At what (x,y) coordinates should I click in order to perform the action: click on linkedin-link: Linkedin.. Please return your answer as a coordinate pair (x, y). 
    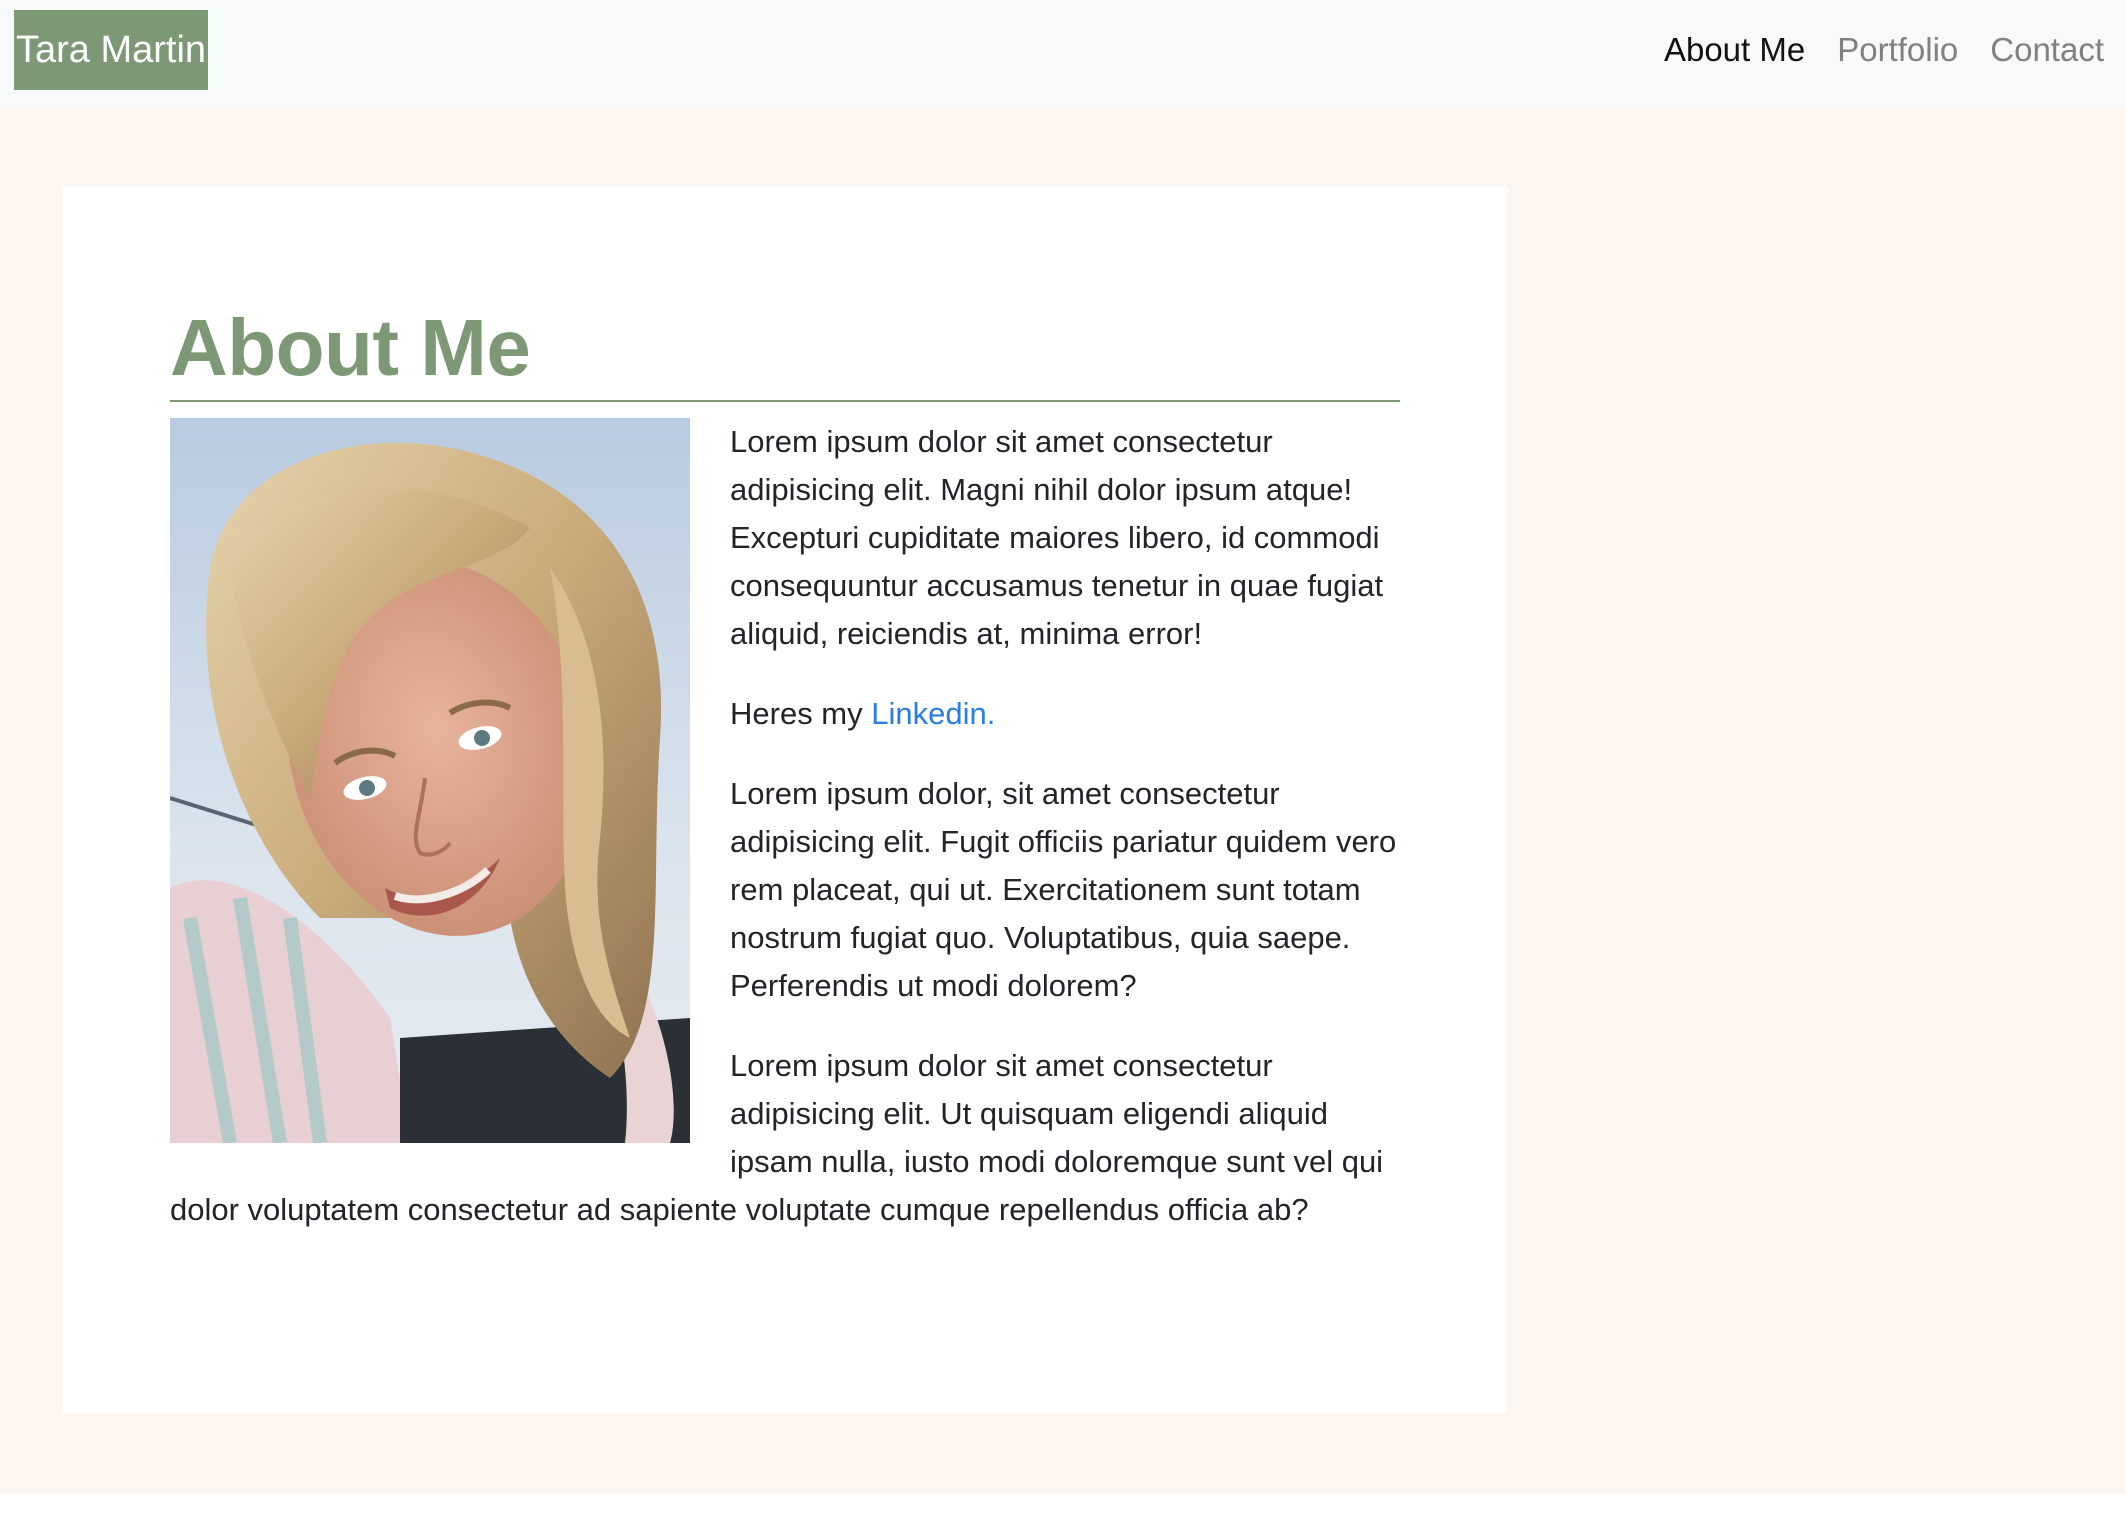
    Looking at the image, I should click on (933, 713).